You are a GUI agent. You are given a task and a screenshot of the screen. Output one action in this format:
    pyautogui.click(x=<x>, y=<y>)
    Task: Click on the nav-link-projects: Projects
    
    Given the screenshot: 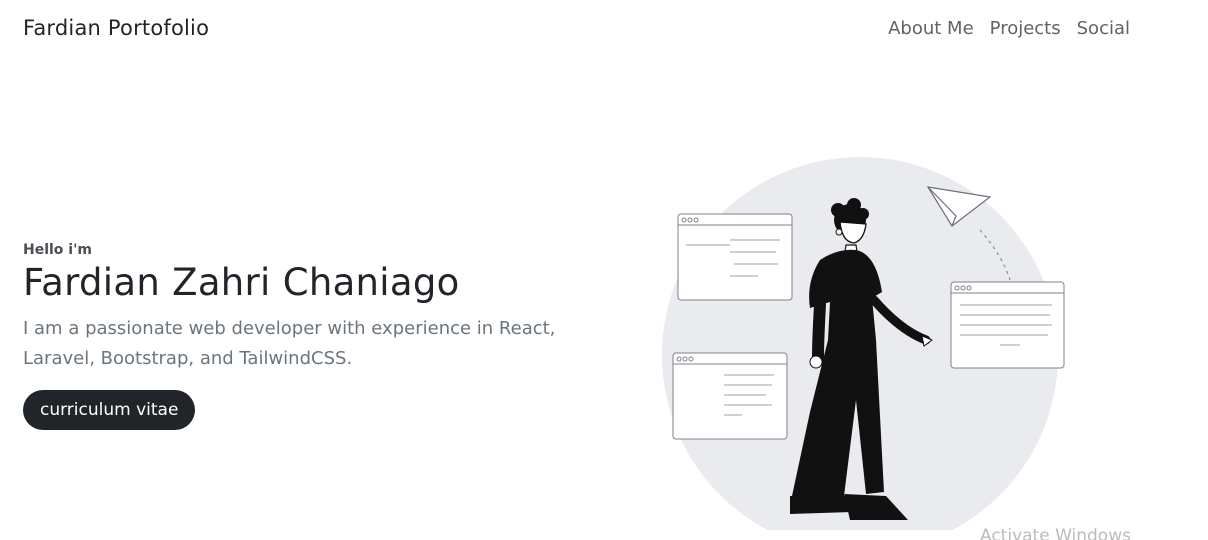 What is the action you would take?
    pyautogui.click(x=1025, y=28)
    